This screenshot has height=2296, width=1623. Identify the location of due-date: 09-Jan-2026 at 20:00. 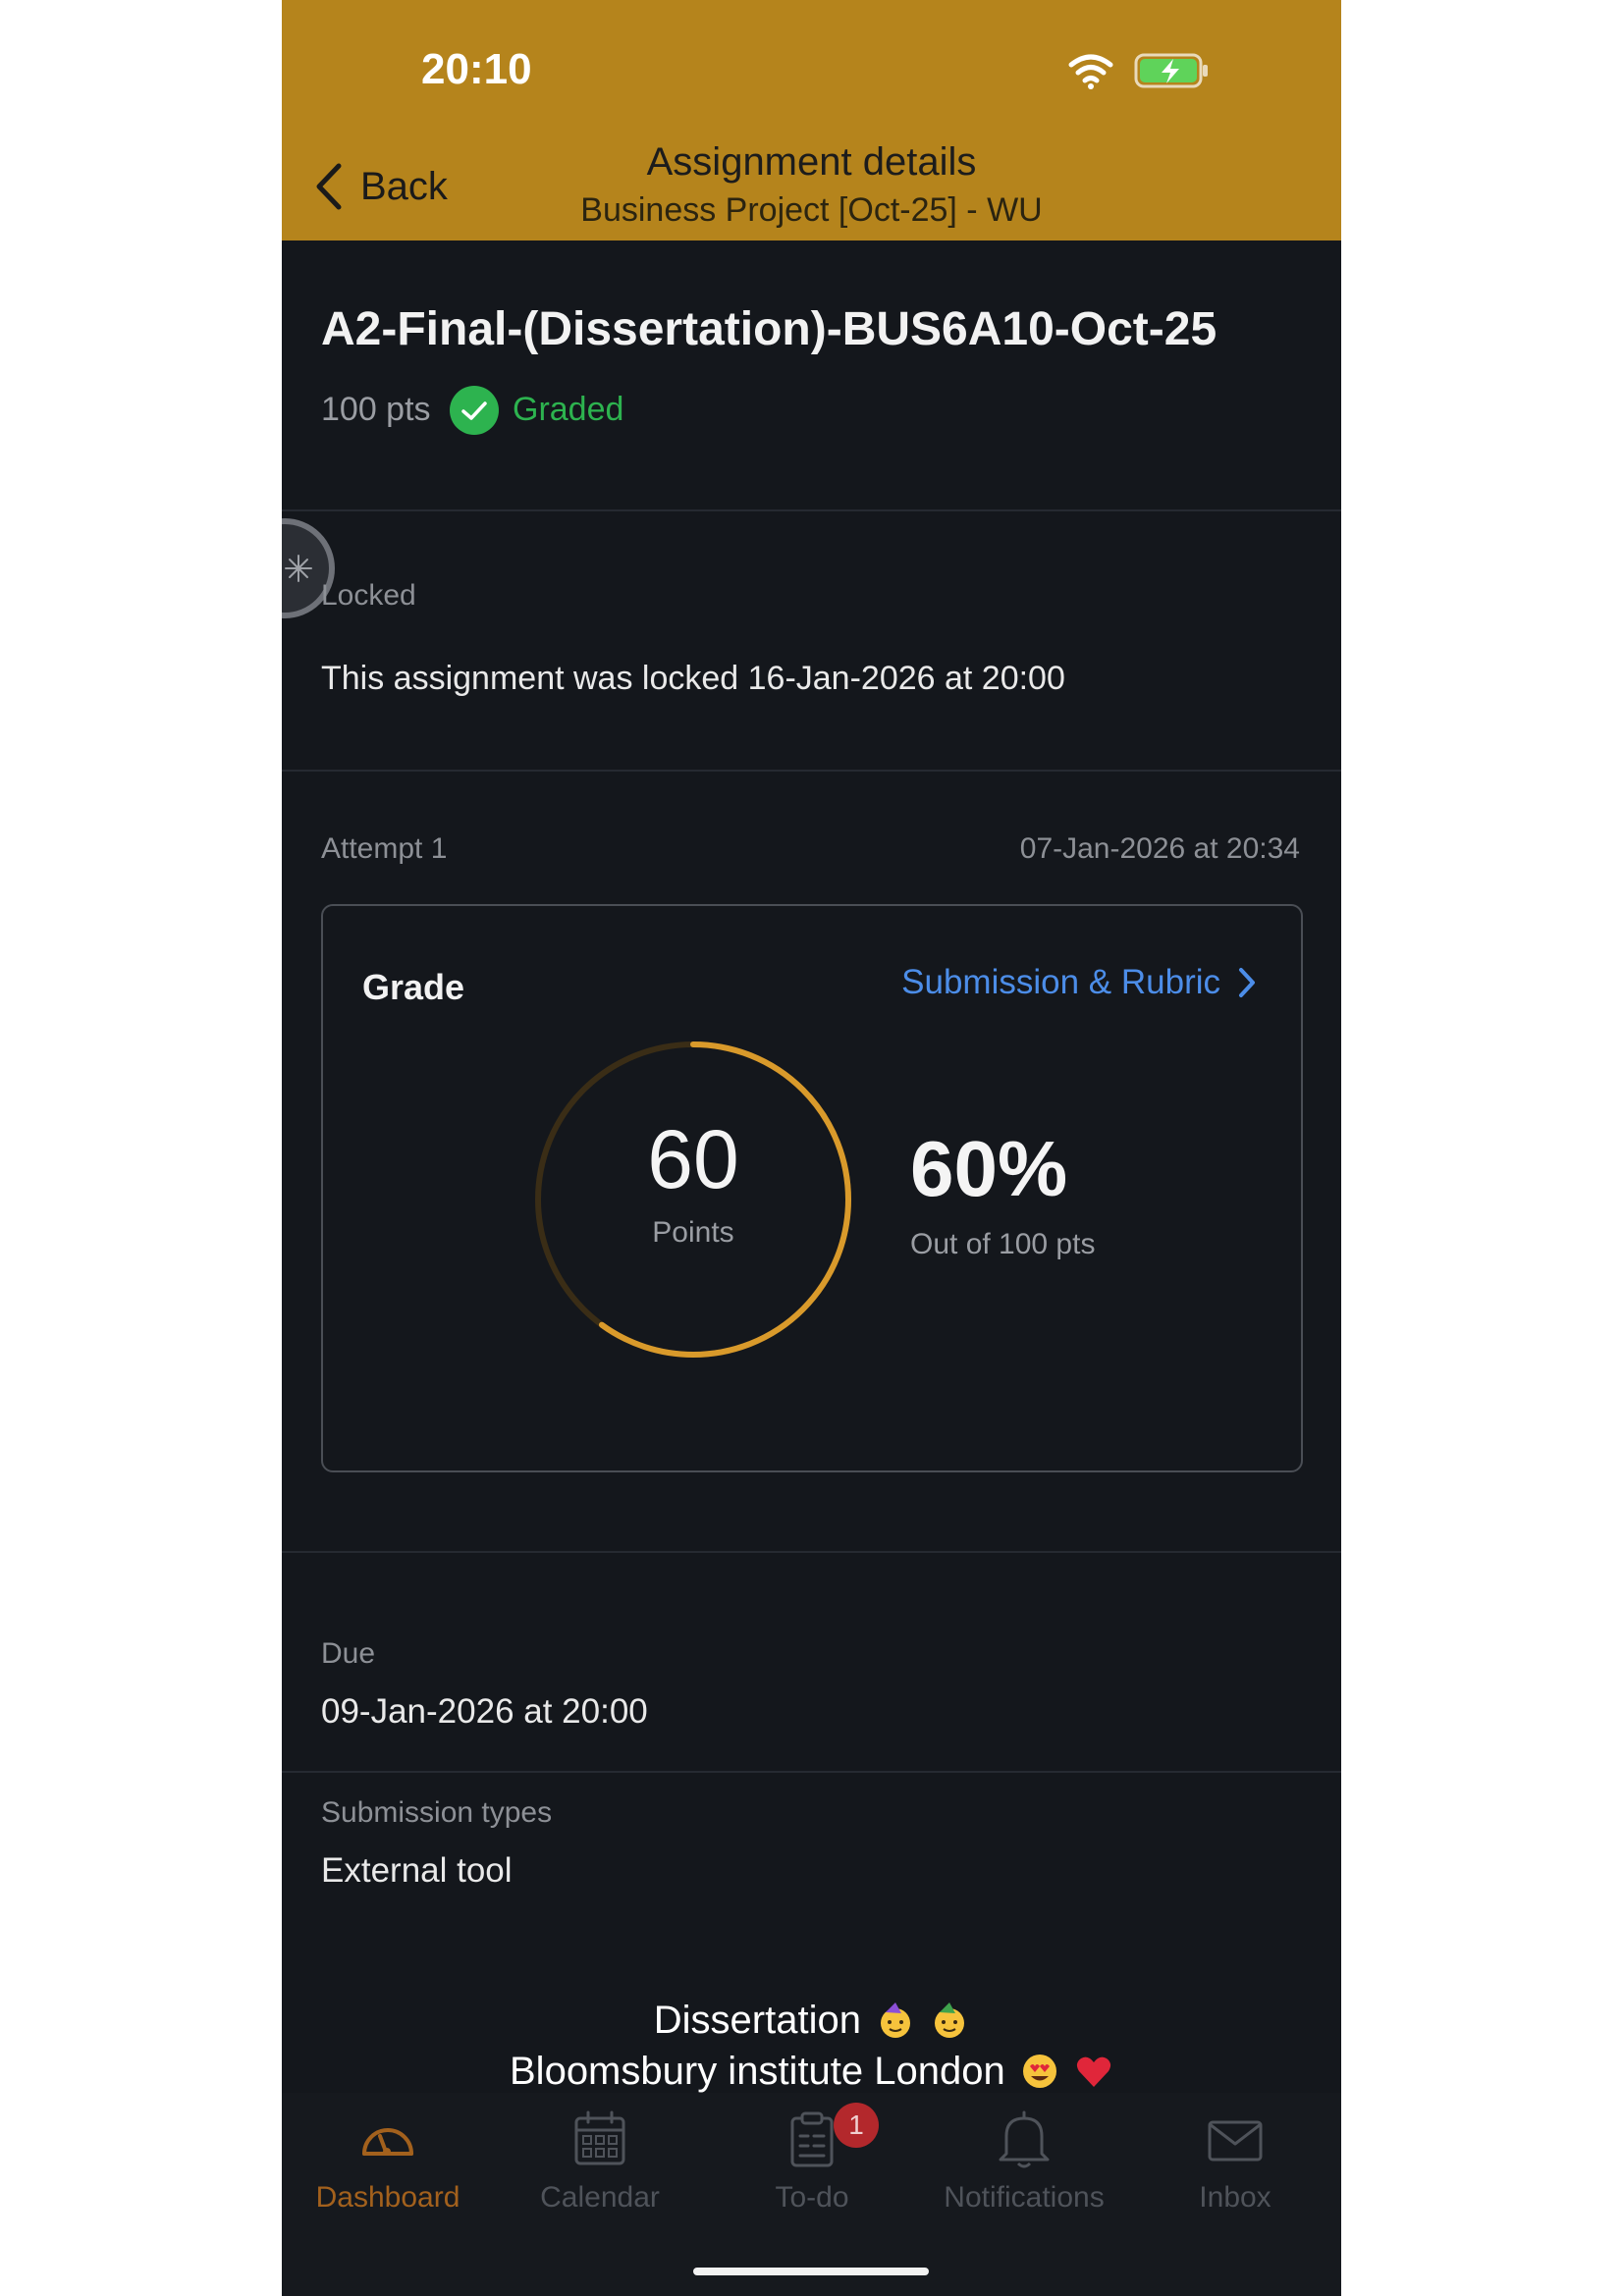
(484, 1711).